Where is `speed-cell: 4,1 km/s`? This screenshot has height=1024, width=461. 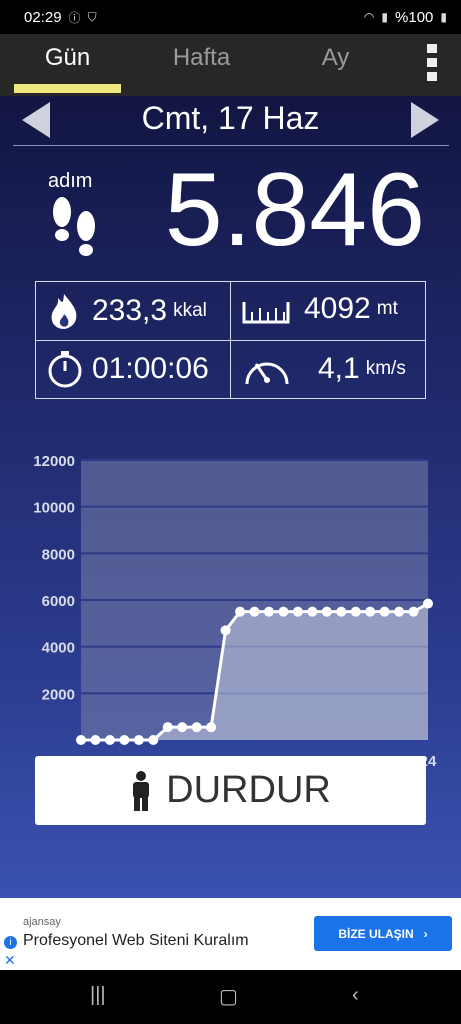 speed-cell: 4,1 km/s is located at coordinates (324, 369).